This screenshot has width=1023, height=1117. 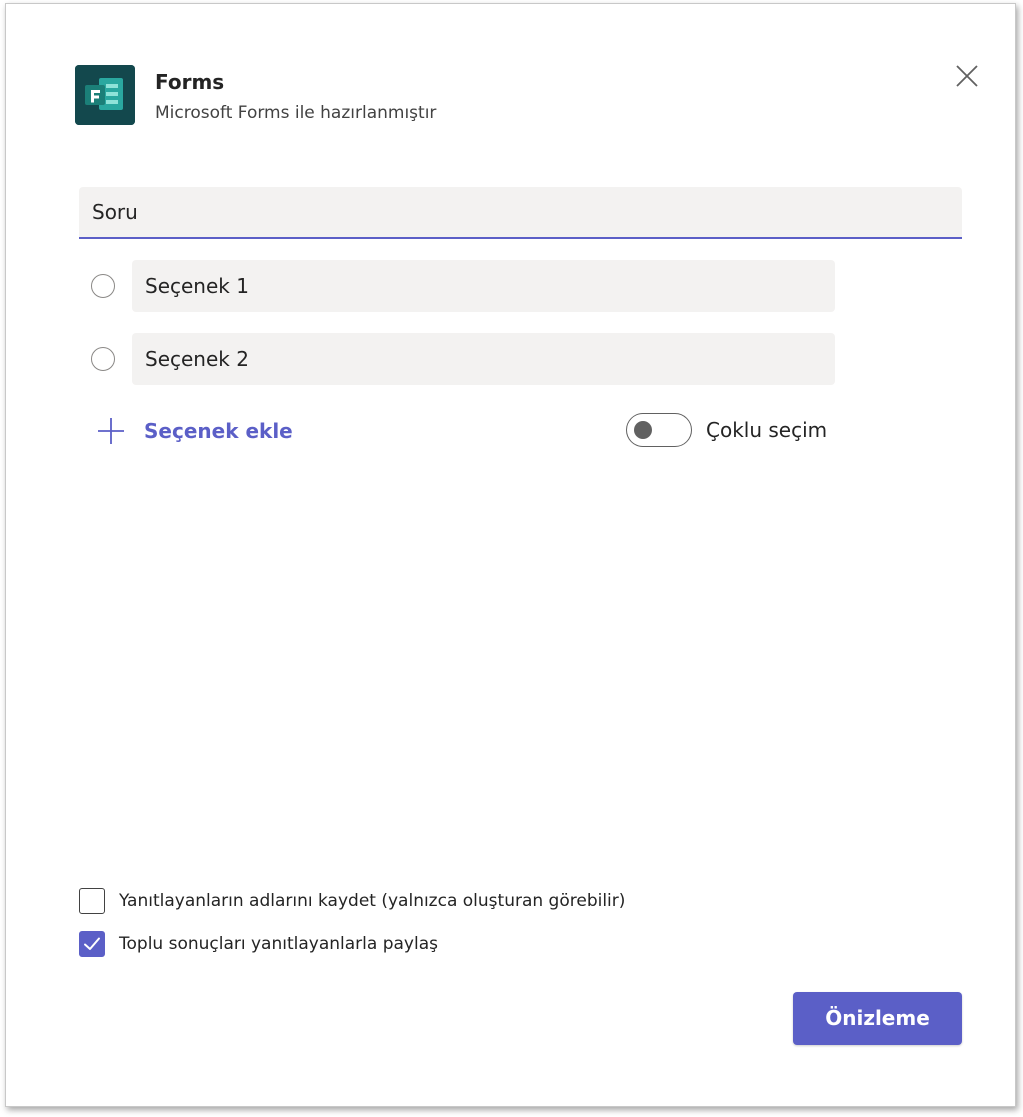 What do you see at coordinates (483, 359) in the screenshot?
I see `option-input-2: Seçenek 2` at bounding box center [483, 359].